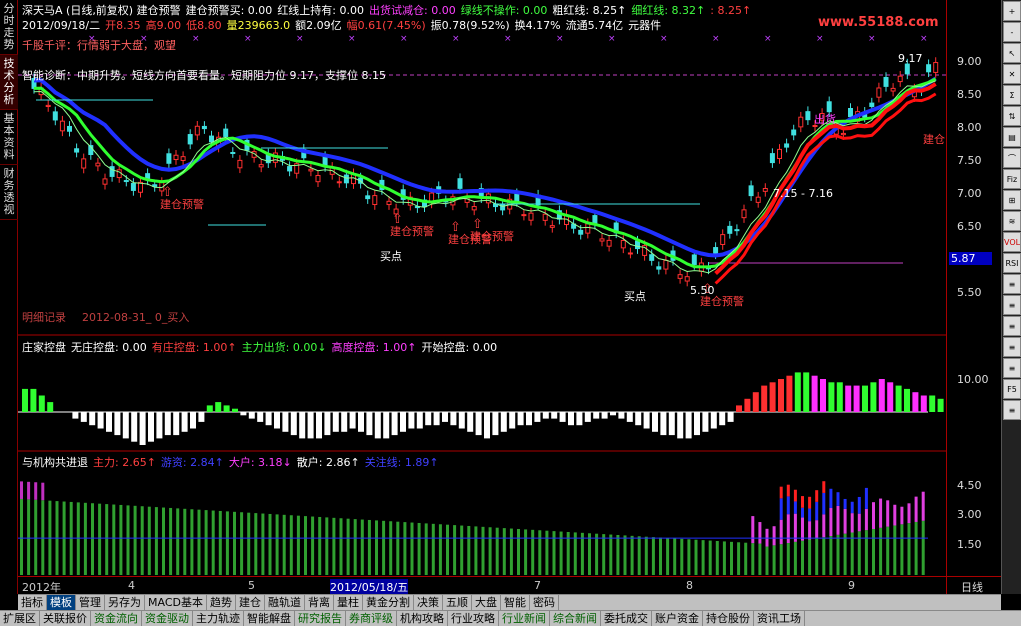  What do you see at coordinates (825, 119) in the screenshot?
I see `sell-label: 出货` at bounding box center [825, 119].